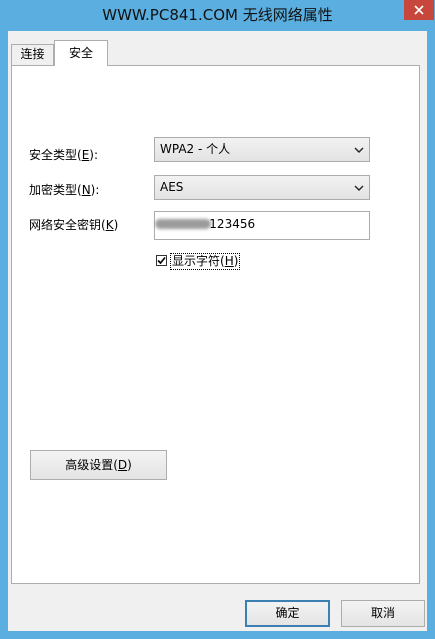 This screenshot has height=639, width=435. I want to click on show-characters-checkbox, so click(161, 260).